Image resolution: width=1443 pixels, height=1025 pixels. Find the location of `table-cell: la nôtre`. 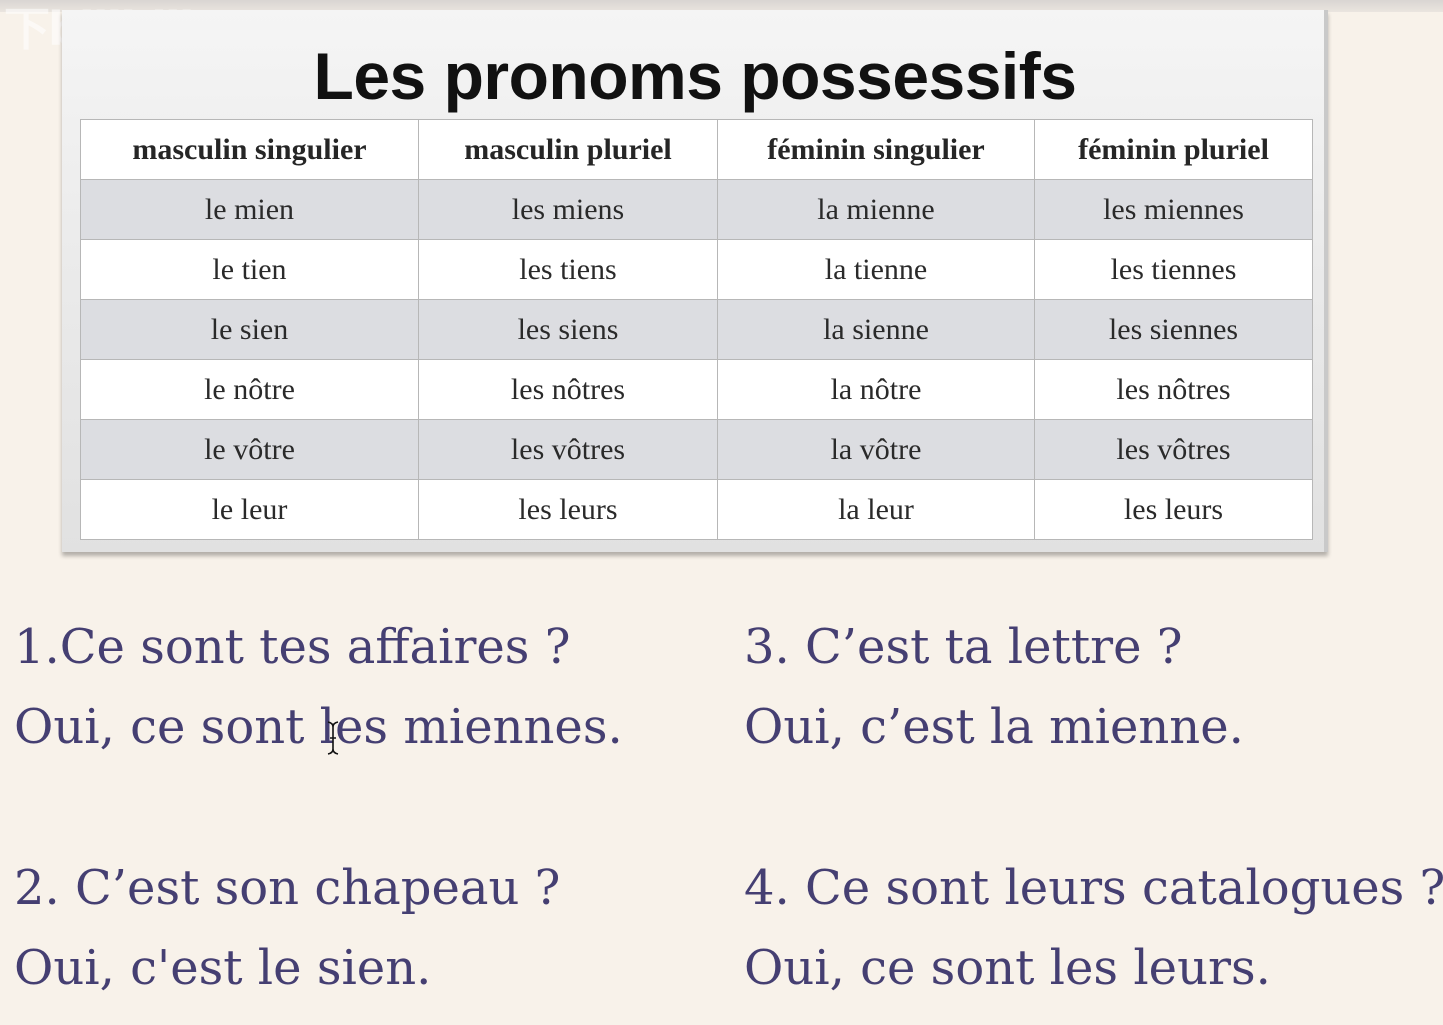

table-cell: la nôtre is located at coordinates (876, 389).